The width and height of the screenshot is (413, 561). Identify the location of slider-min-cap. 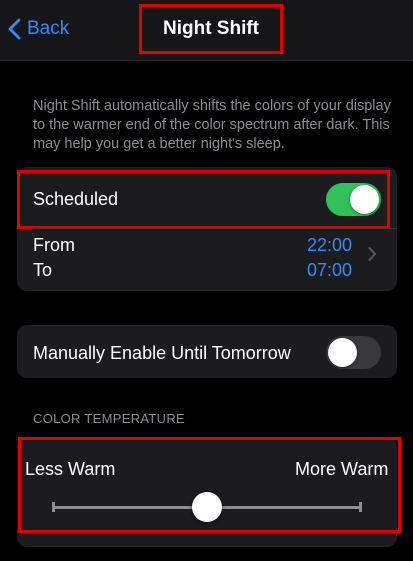
(53, 507).